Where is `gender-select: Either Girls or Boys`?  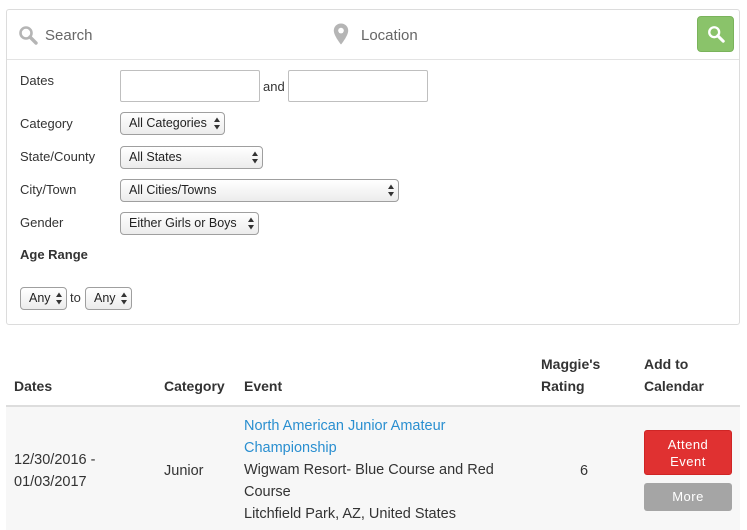 gender-select: Either Girls or Boys is located at coordinates (189, 223).